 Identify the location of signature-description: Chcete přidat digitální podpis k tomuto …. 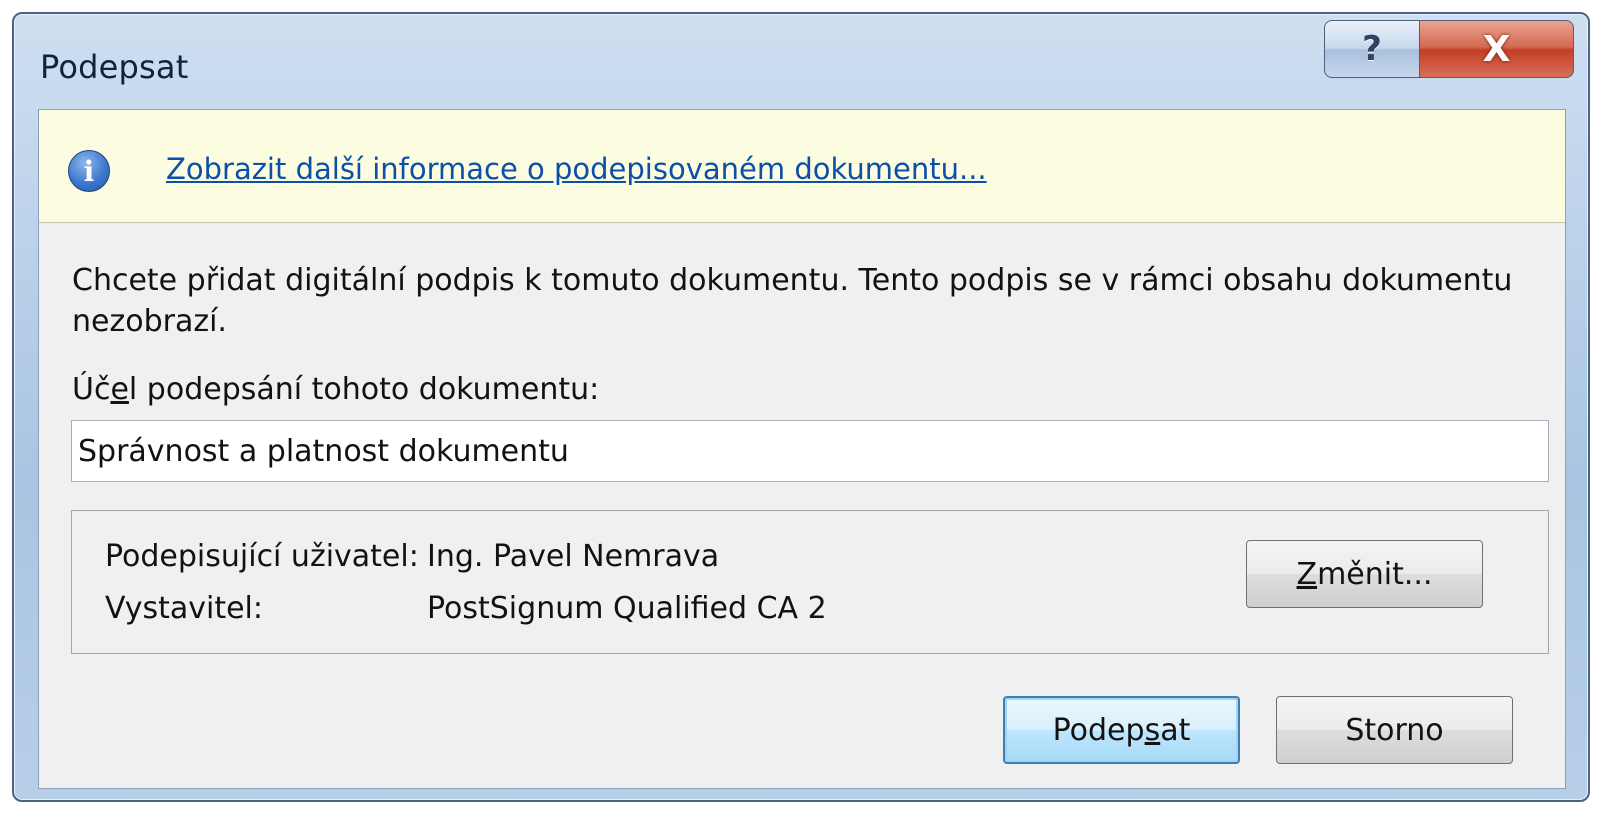
(792, 301).